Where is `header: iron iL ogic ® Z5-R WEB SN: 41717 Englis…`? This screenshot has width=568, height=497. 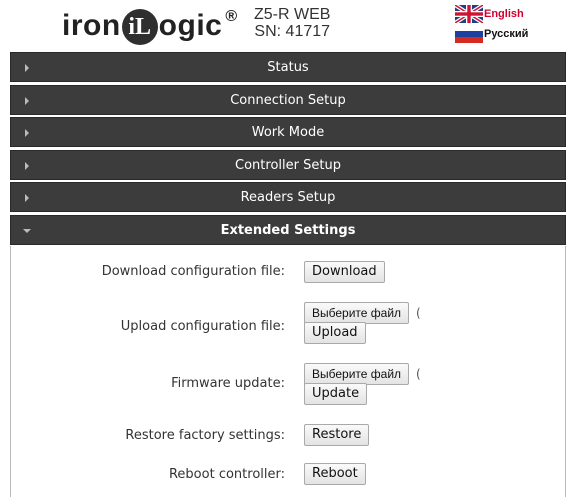 header: iron iL ogic ® Z5-R WEB SN: 41717 Englis… is located at coordinates (284, 25).